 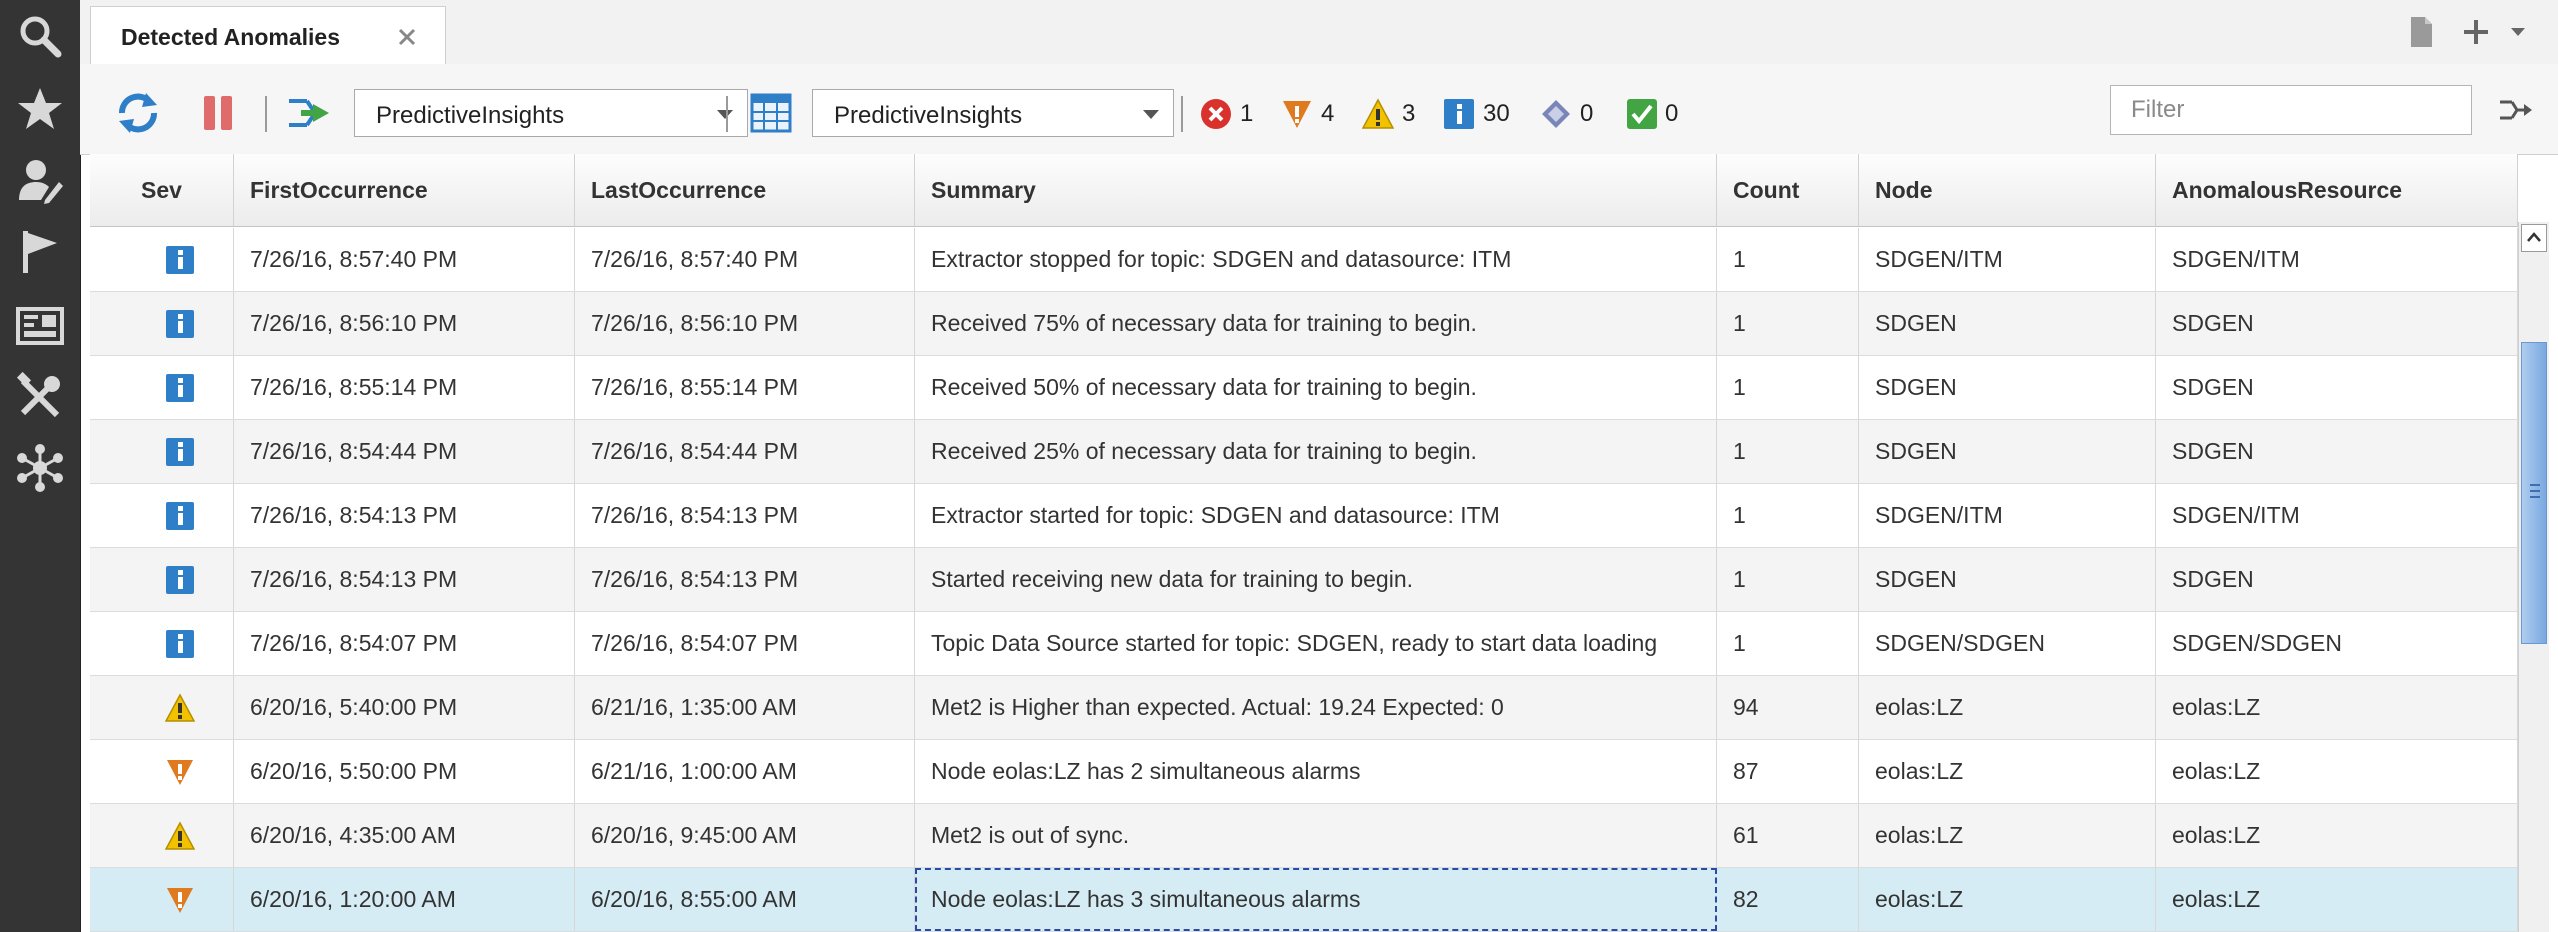 What do you see at coordinates (993, 113) in the screenshot?
I see `view-combo: PredictiveInsights` at bounding box center [993, 113].